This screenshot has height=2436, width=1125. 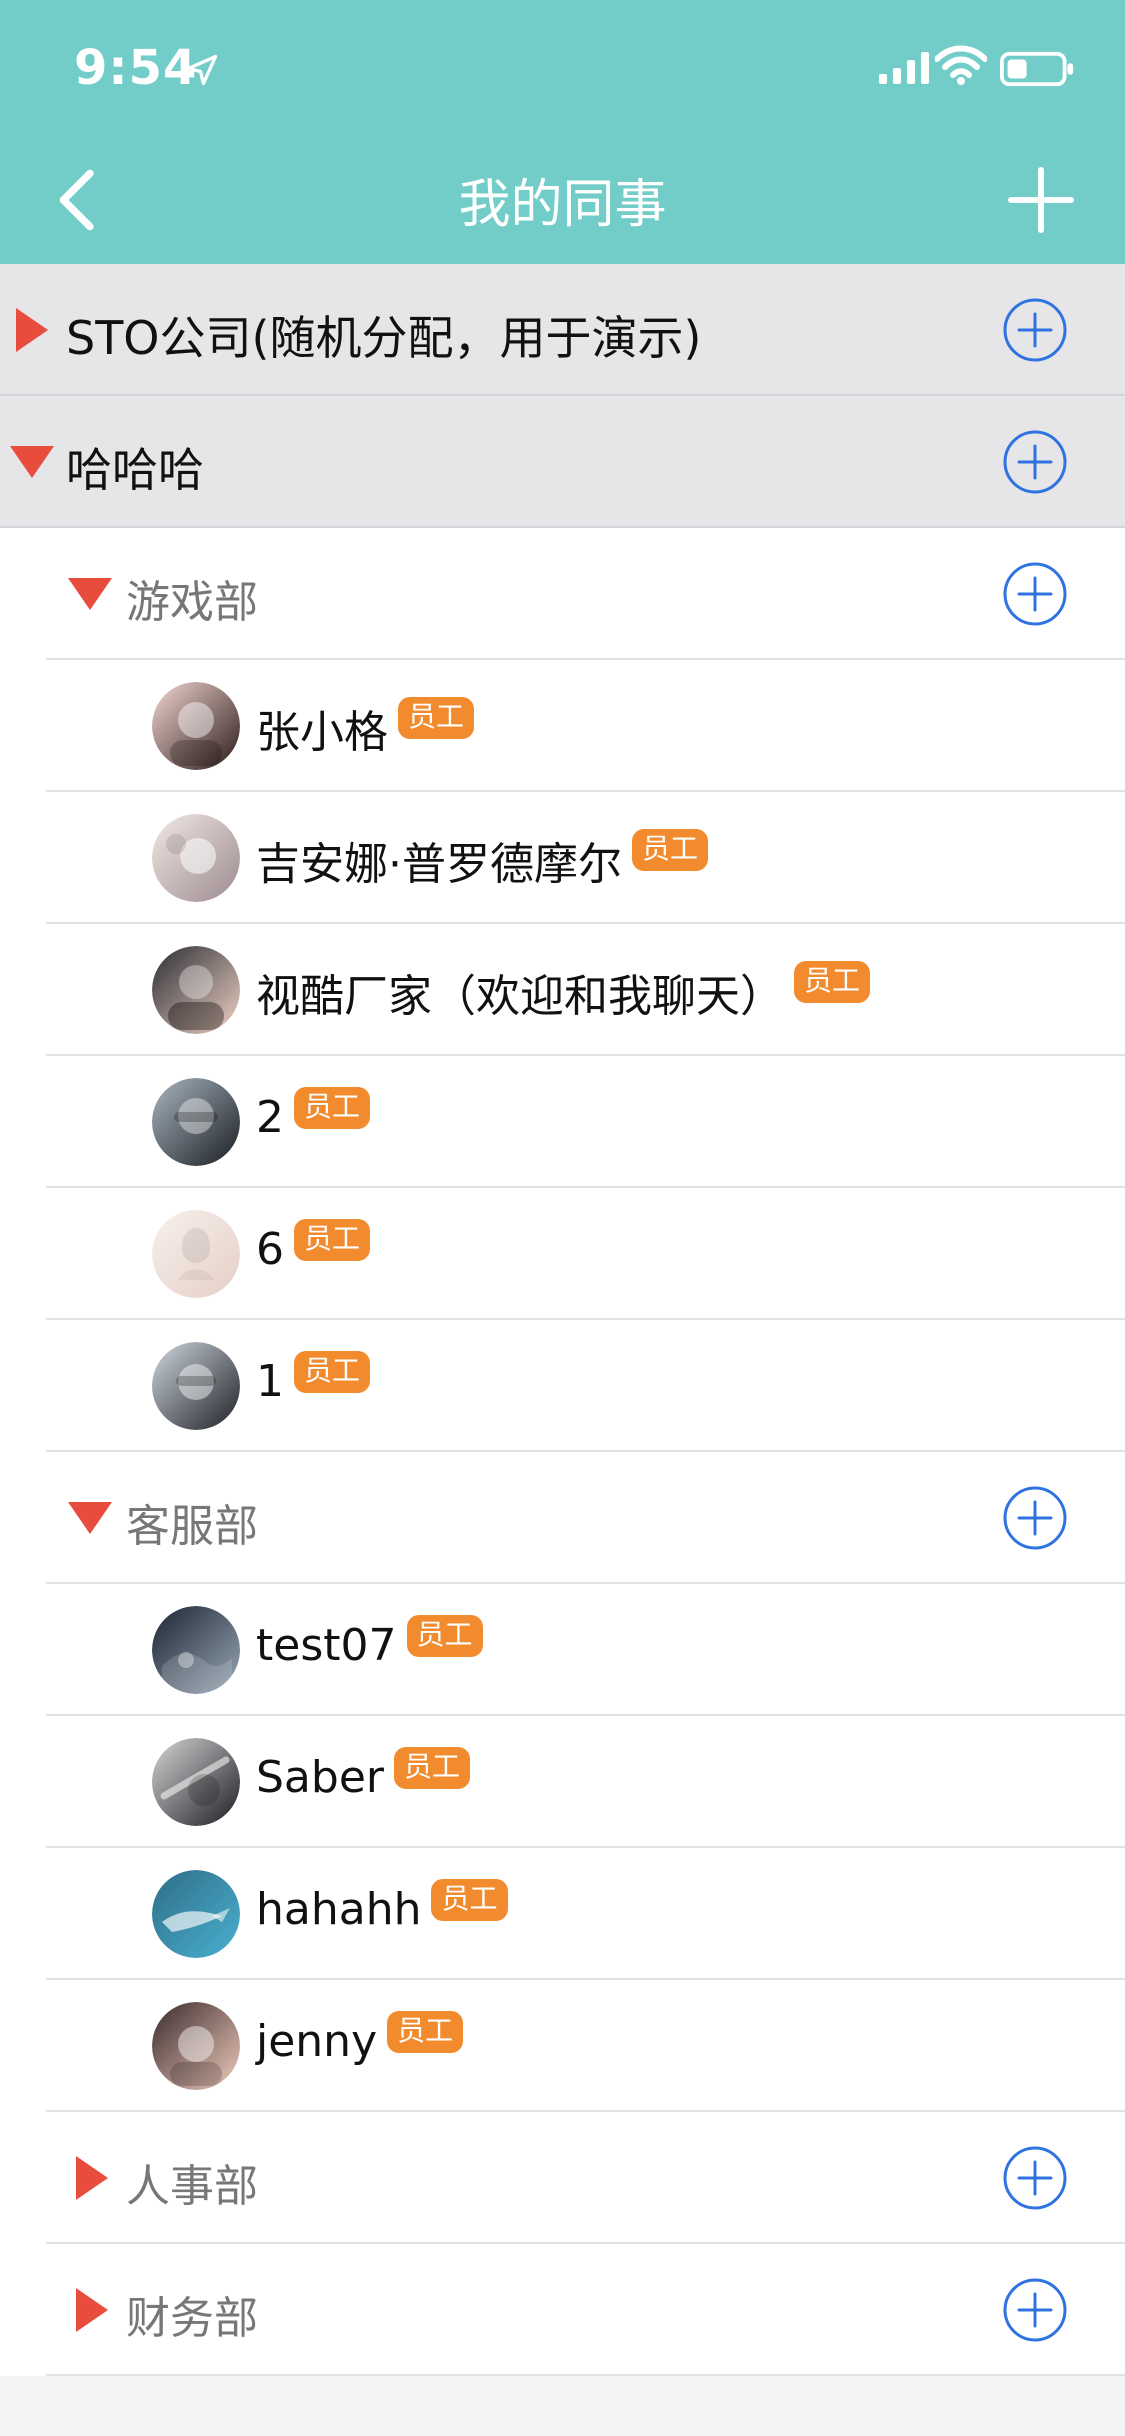 I want to click on member-row: 1 员工, so click(x=562, y=1386).